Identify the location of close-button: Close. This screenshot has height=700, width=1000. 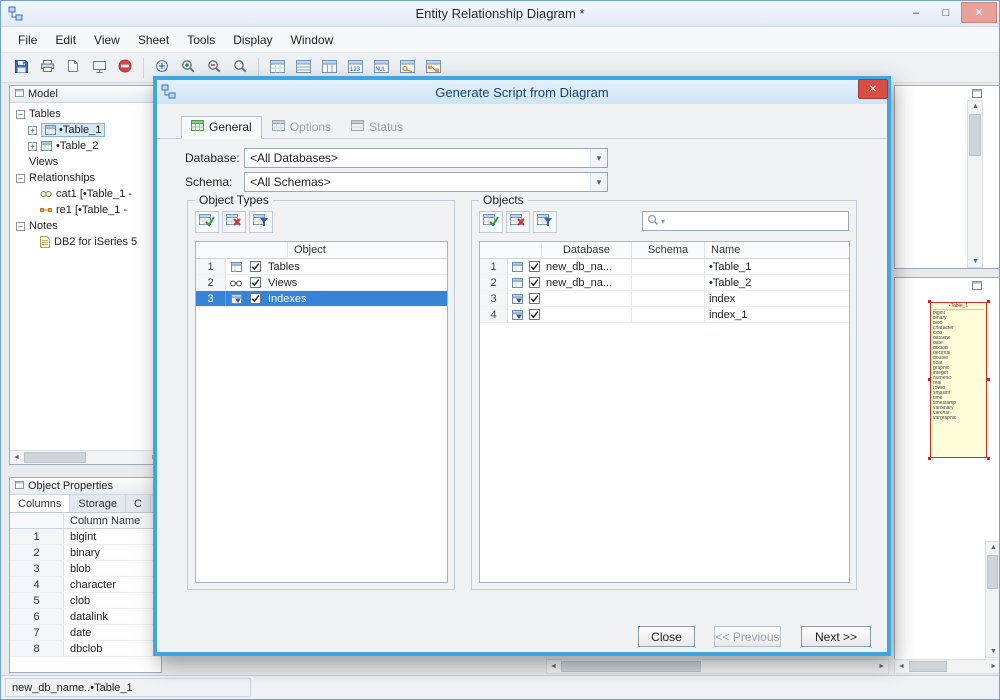
(666, 636).